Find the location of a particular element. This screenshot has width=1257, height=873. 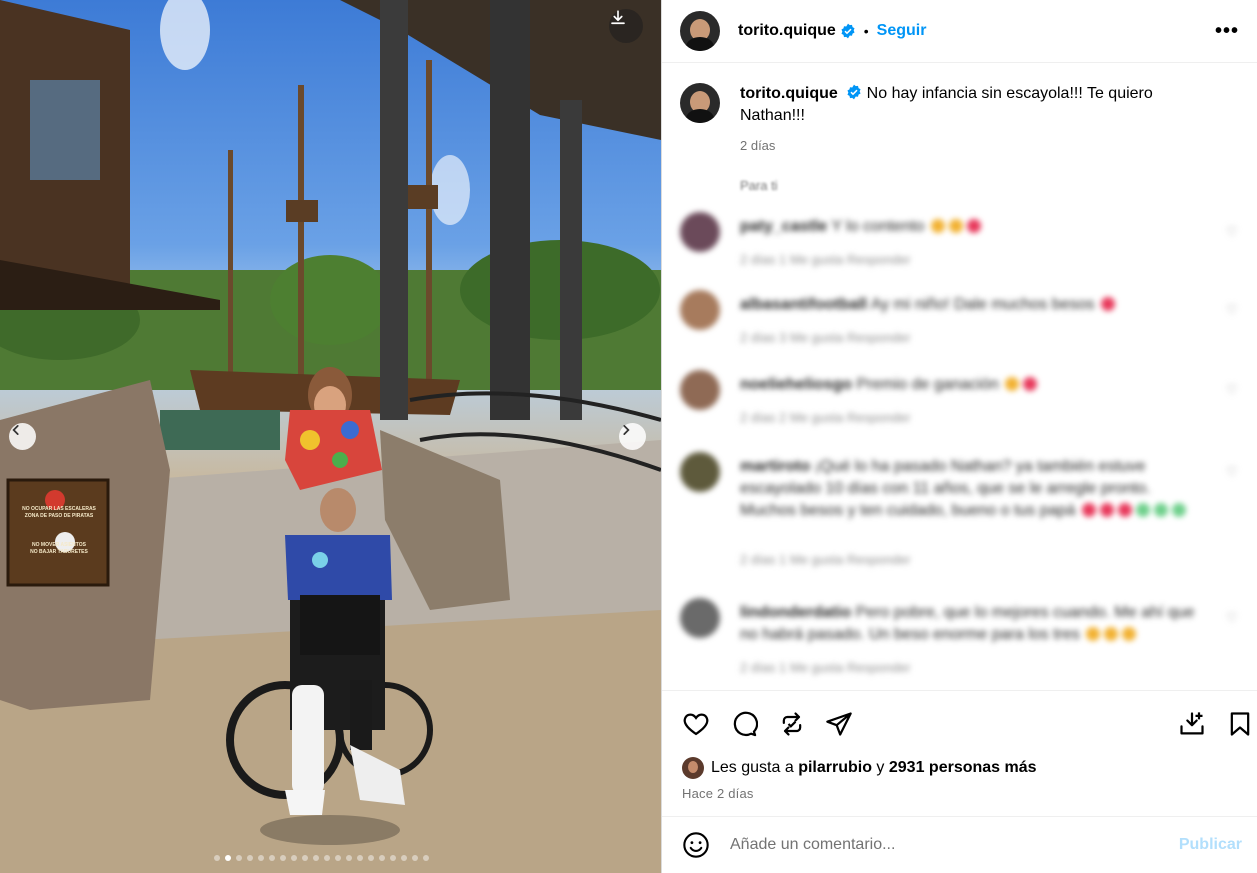

caption-username: torito.quique is located at coordinates (789, 93).